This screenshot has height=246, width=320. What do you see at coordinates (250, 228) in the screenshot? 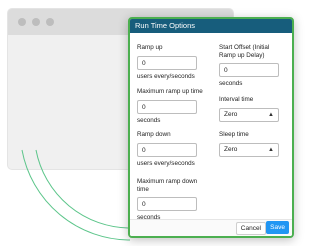
I see `cancel-button: Cancel` at bounding box center [250, 228].